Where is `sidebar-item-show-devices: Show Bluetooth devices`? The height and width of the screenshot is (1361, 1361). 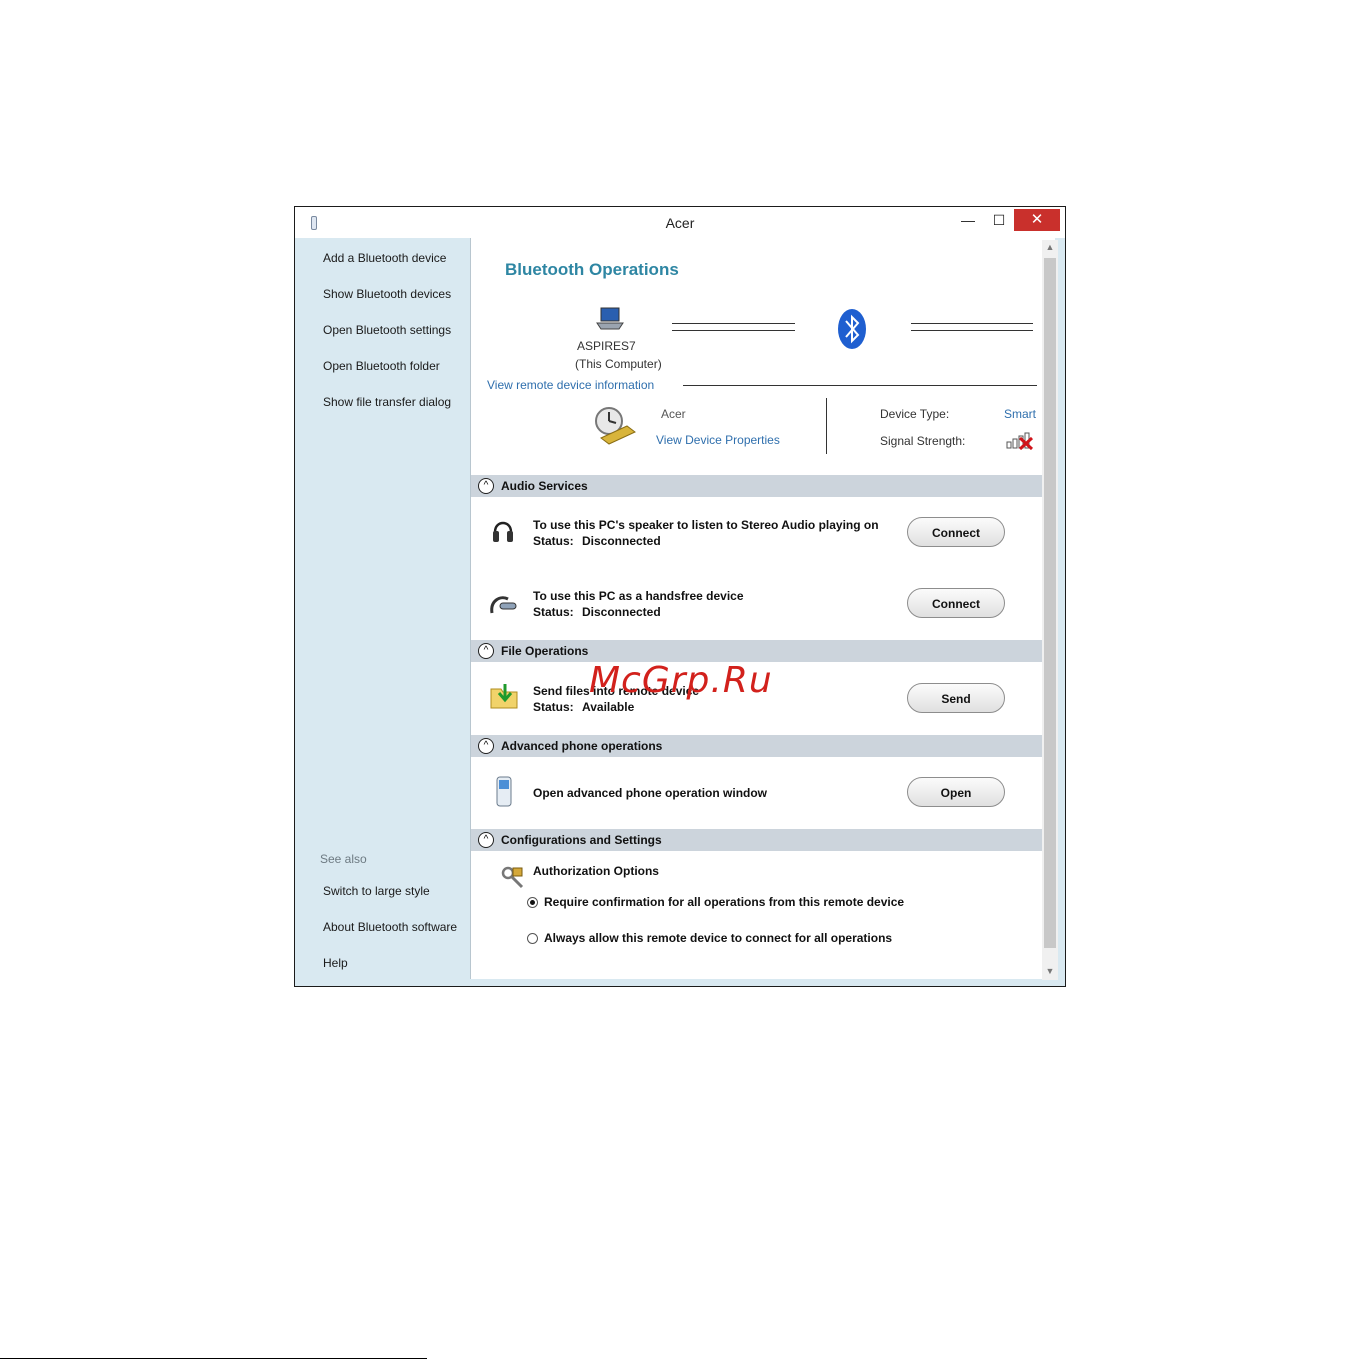
sidebar-item-show-devices: Show Bluetooth devices is located at coordinates (387, 294).